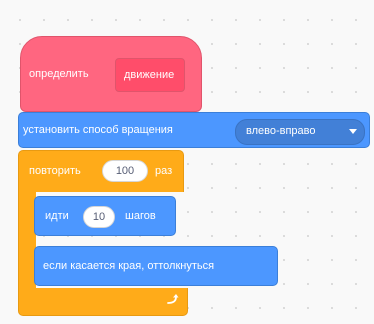 The width and height of the screenshot is (374, 324). What do you see at coordinates (59, 74) in the screenshot?
I see `define-label: определить` at bounding box center [59, 74].